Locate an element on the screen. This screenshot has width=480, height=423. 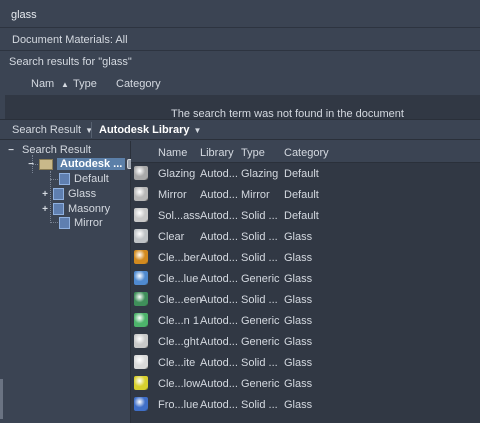
tree-node-default: Default is located at coordinates (82, 179).